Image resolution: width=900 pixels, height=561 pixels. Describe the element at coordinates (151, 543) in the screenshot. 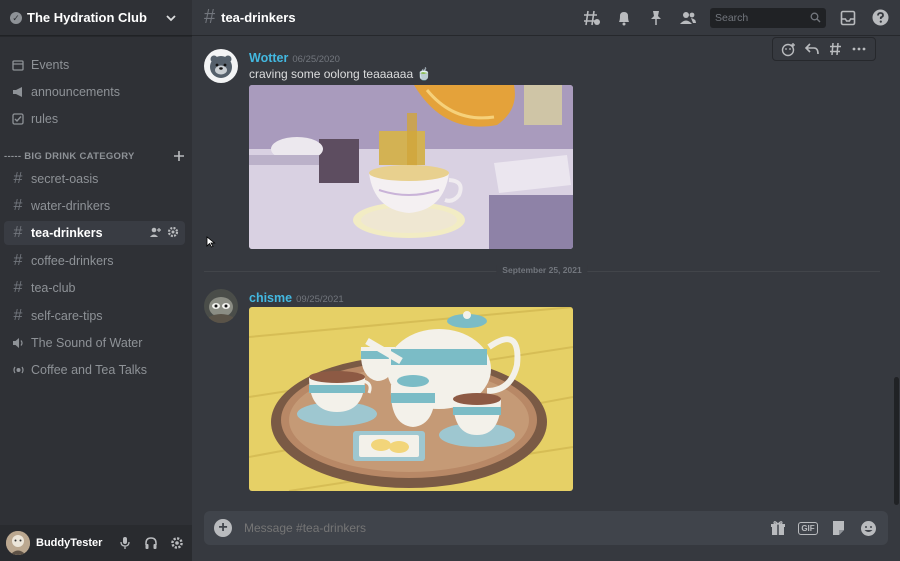

I see `headphones-icon` at that location.